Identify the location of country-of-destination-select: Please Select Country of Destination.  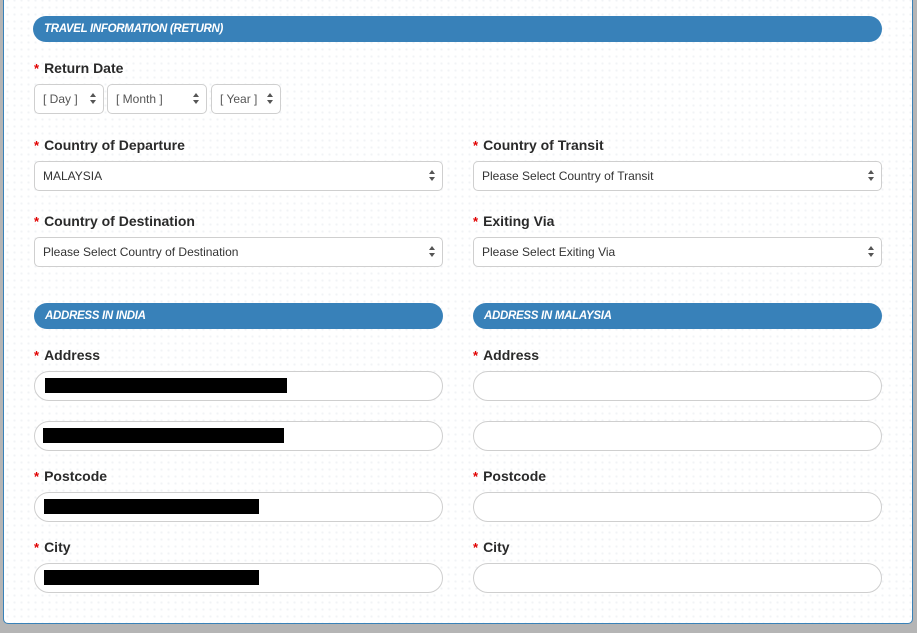
(238, 252).